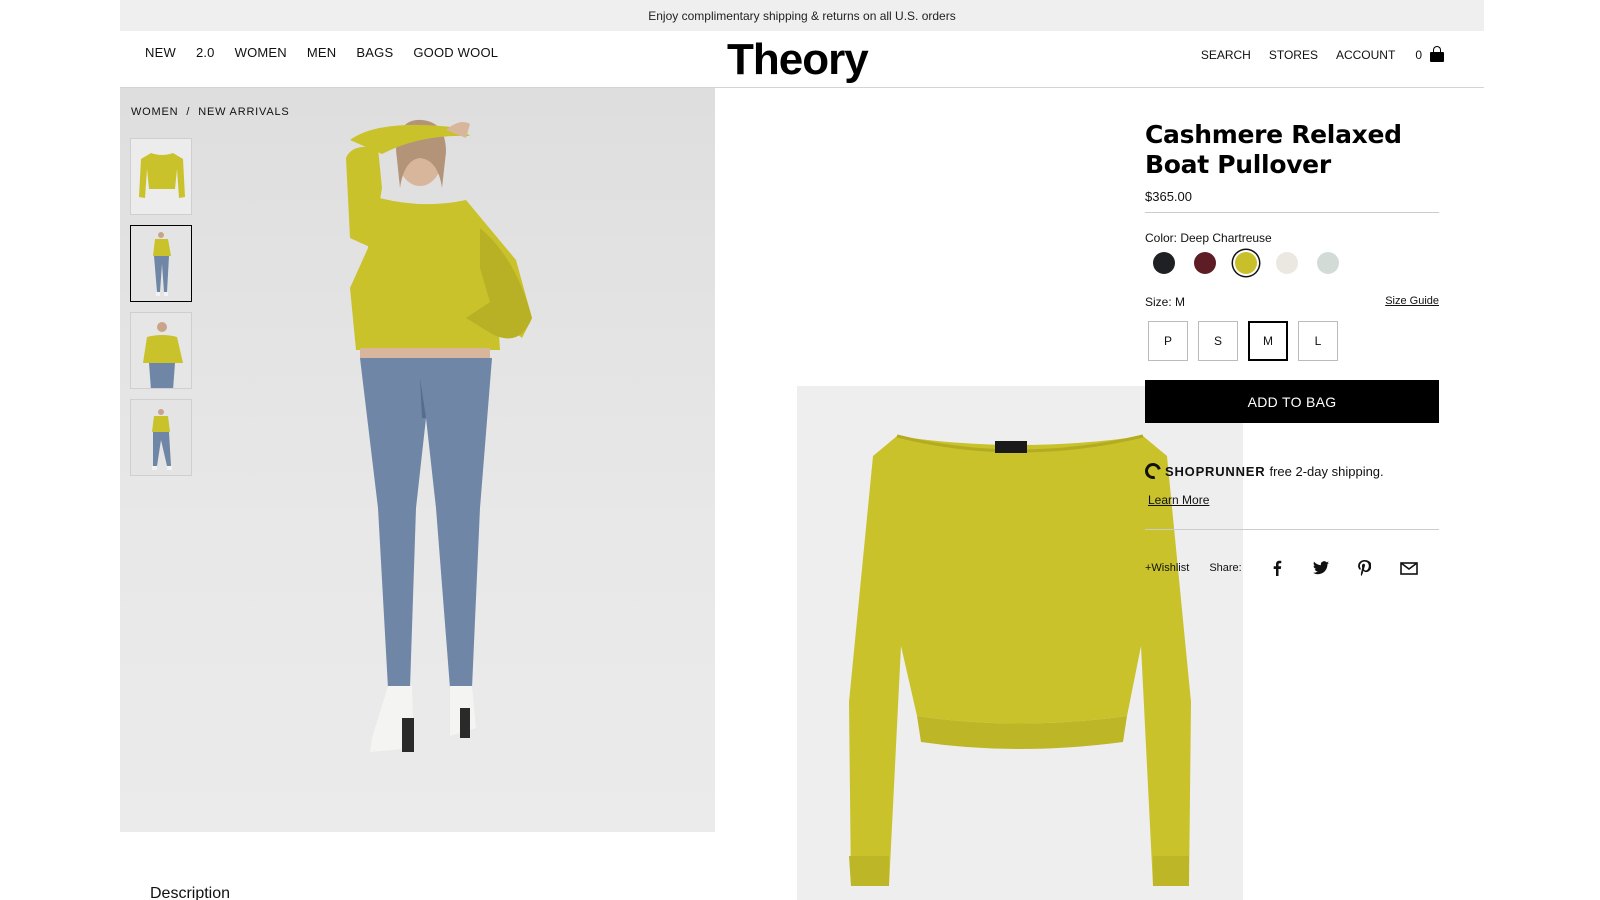 The height and width of the screenshot is (900, 1600). Describe the element at coordinates (455, 52) in the screenshot. I see `nav-good-wool: GOOD WOOL` at that location.